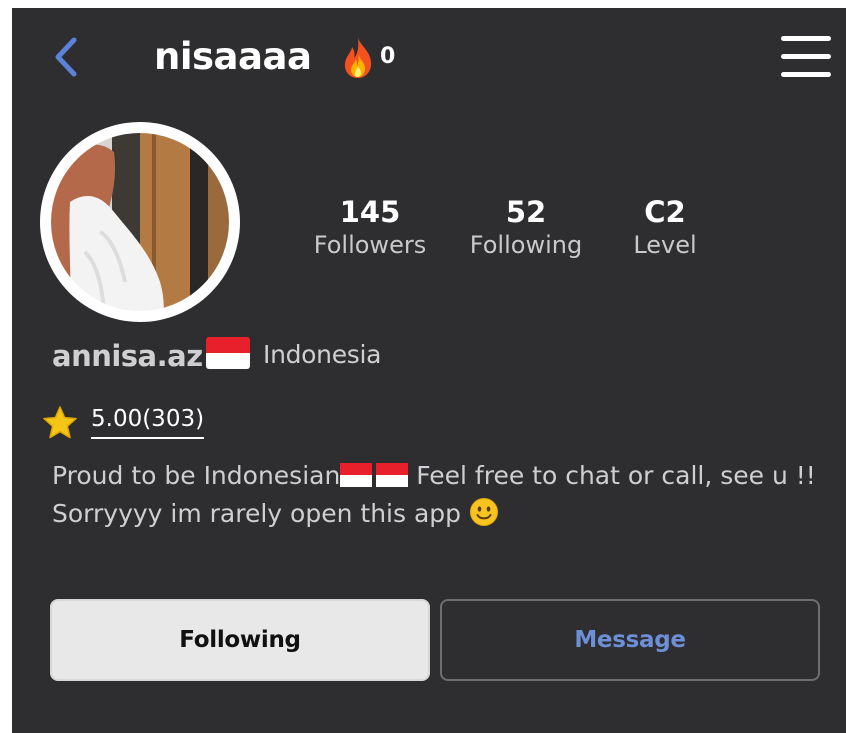 The width and height of the screenshot is (846, 733). Describe the element at coordinates (358, 58) in the screenshot. I see `fire-icon` at that location.